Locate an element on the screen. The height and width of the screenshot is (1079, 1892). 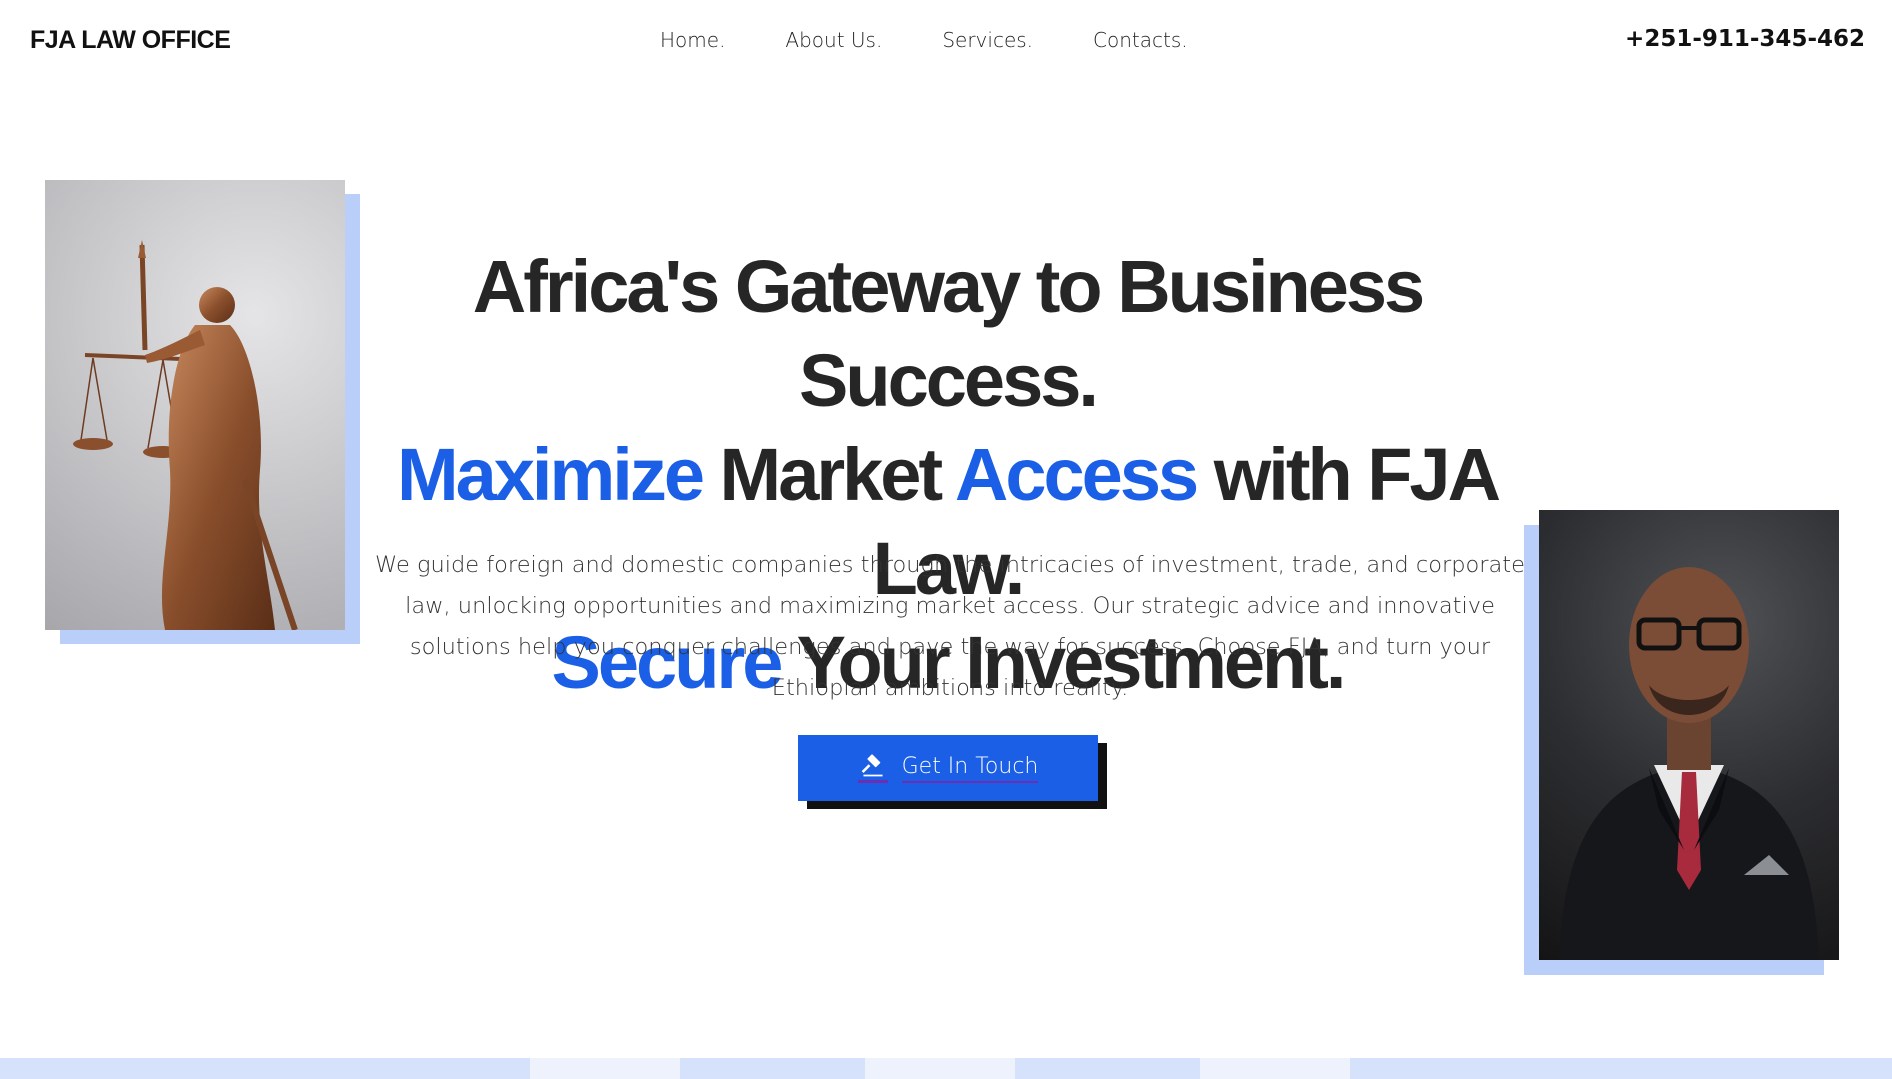
partner-logos-strip is located at coordinates (946, 1068).